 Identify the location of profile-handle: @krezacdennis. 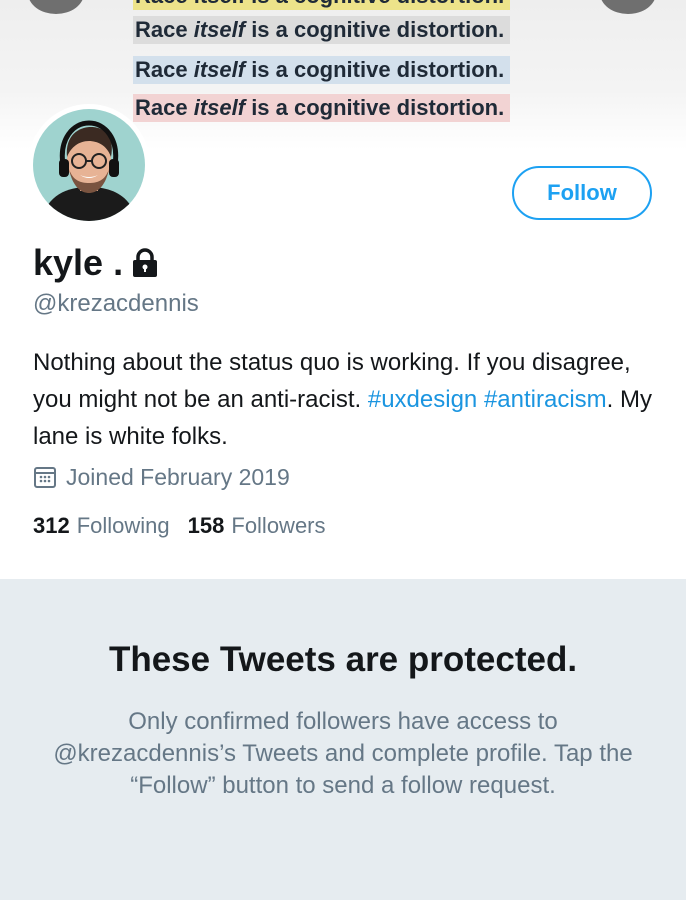
(116, 303).